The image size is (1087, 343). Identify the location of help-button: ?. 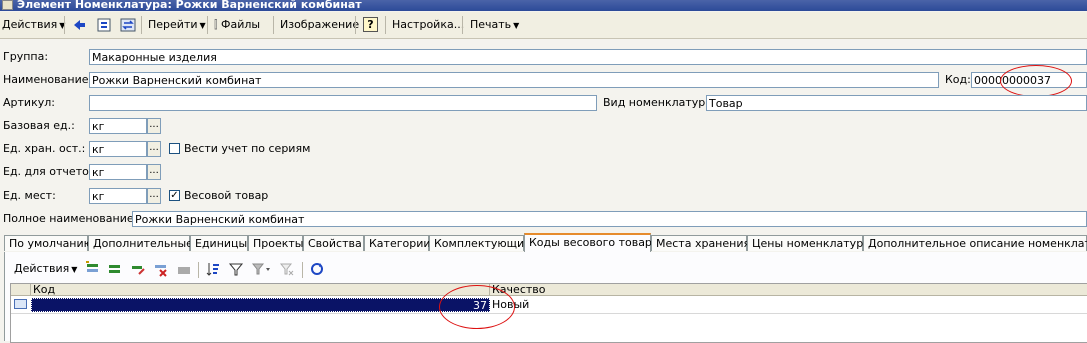
(370, 24).